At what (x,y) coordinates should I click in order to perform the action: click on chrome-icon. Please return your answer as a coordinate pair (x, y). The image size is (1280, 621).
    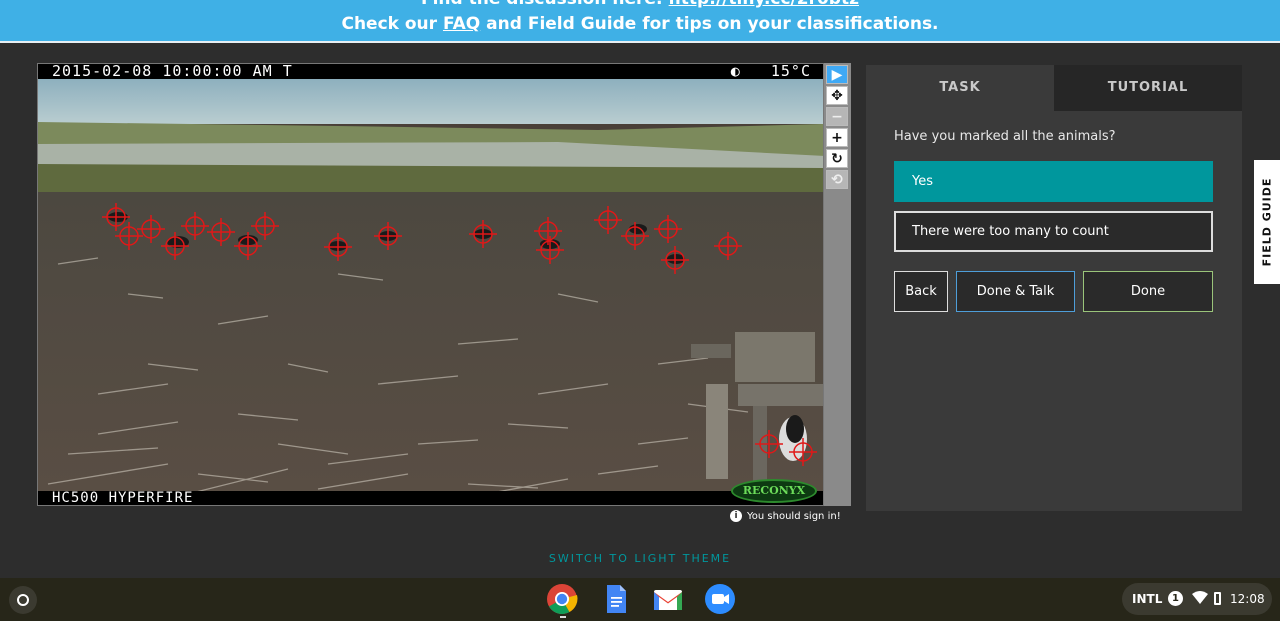
    Looking at the image, I should click on (562, 599).